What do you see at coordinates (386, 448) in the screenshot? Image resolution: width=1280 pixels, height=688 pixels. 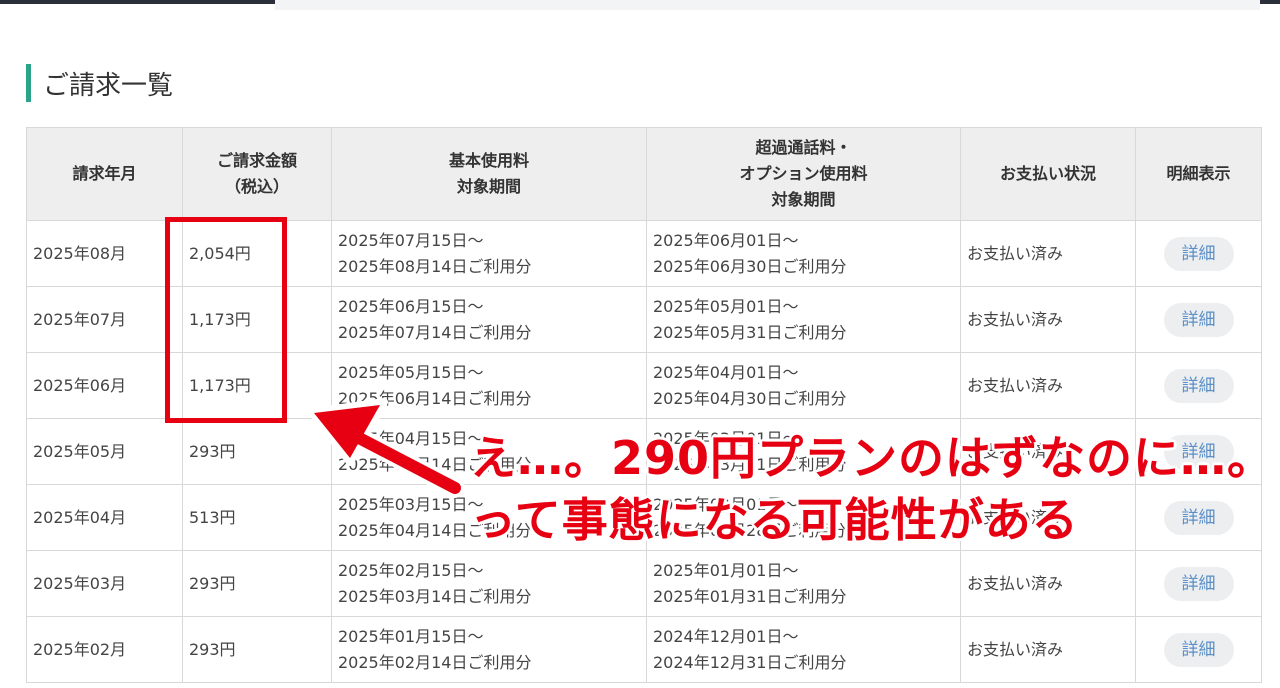 I see `red-arrow-icon` at bounding box center [386, 448].